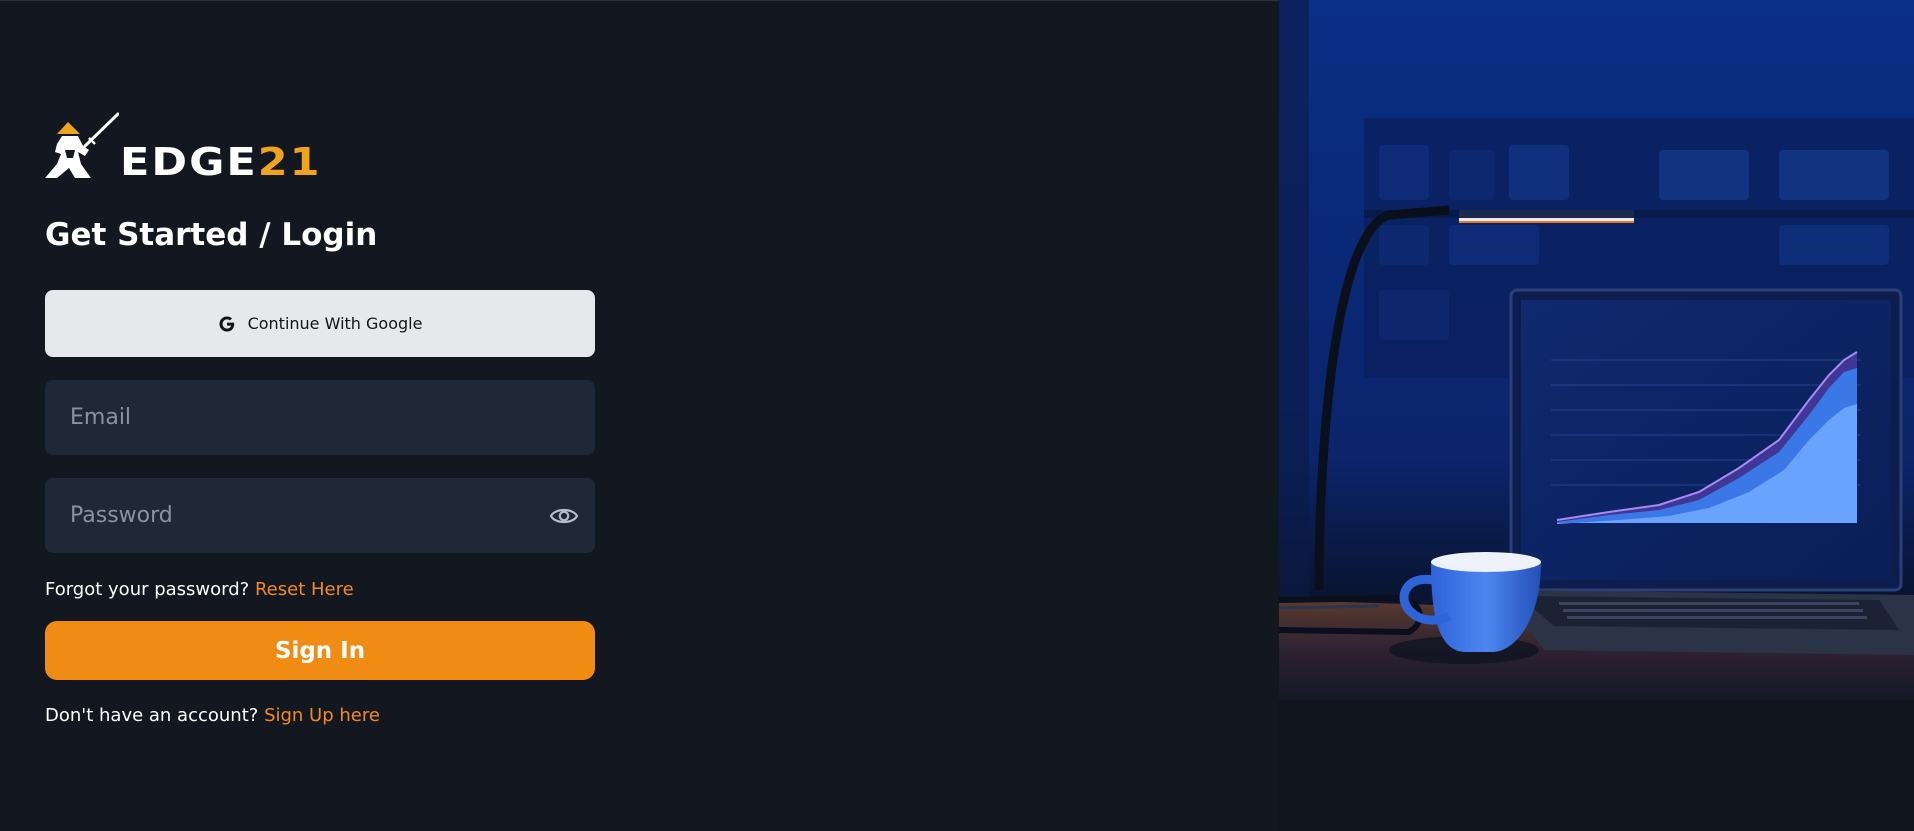  What do you see at coordinates (147, 589) in the screenshot?
I see `forgot-password-text: Forgot your password?` at bounding box center [147, 589].